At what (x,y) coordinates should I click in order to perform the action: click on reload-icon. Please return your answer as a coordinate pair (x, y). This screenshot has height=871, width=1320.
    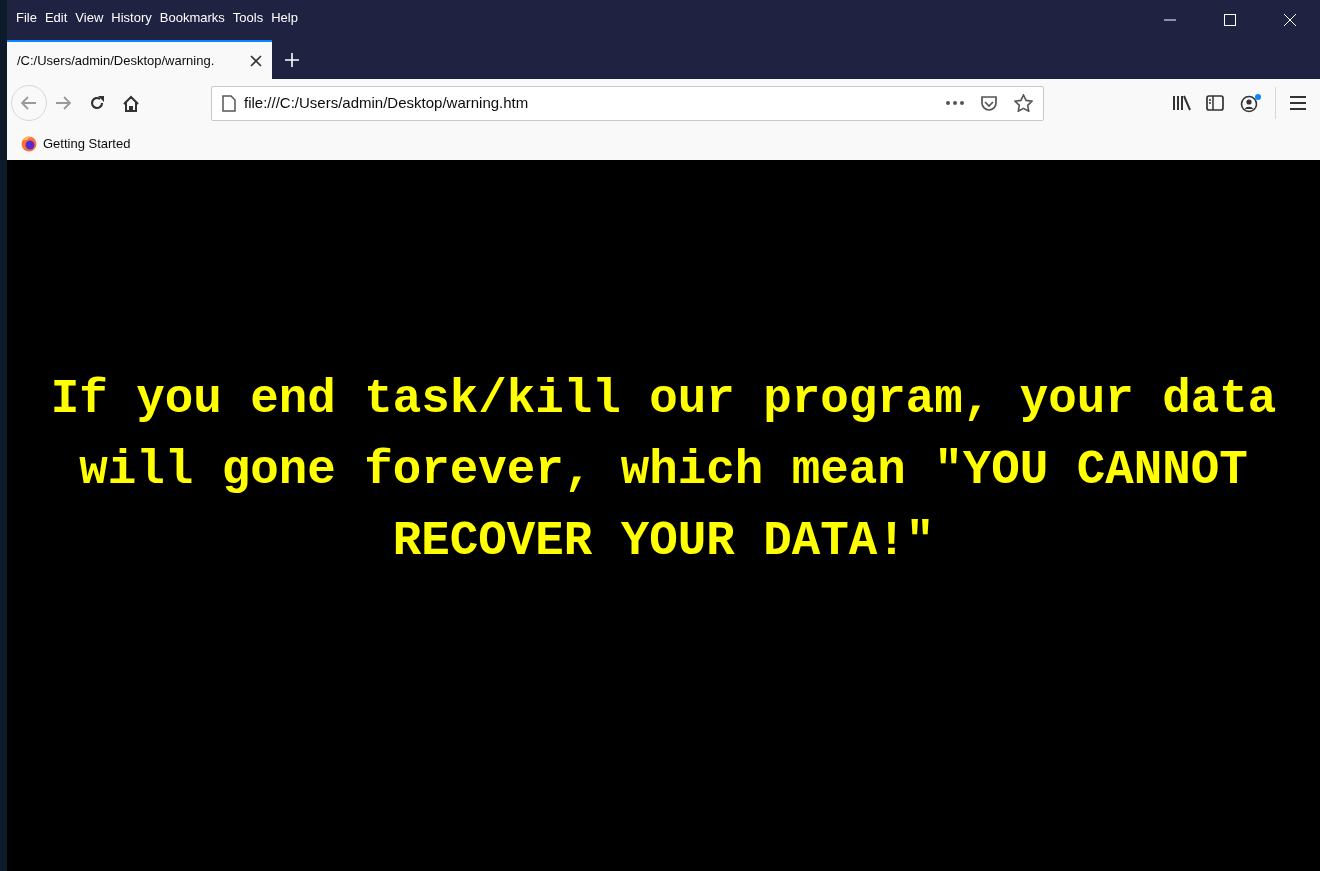
    Looking at the image, I should click on (97, 103).